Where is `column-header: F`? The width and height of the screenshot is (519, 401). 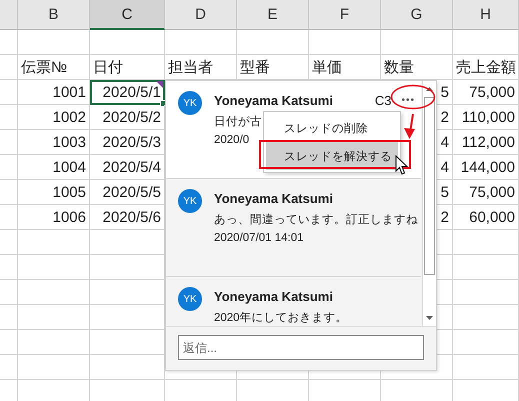
column-header: F is located at coordinates (345, 15).